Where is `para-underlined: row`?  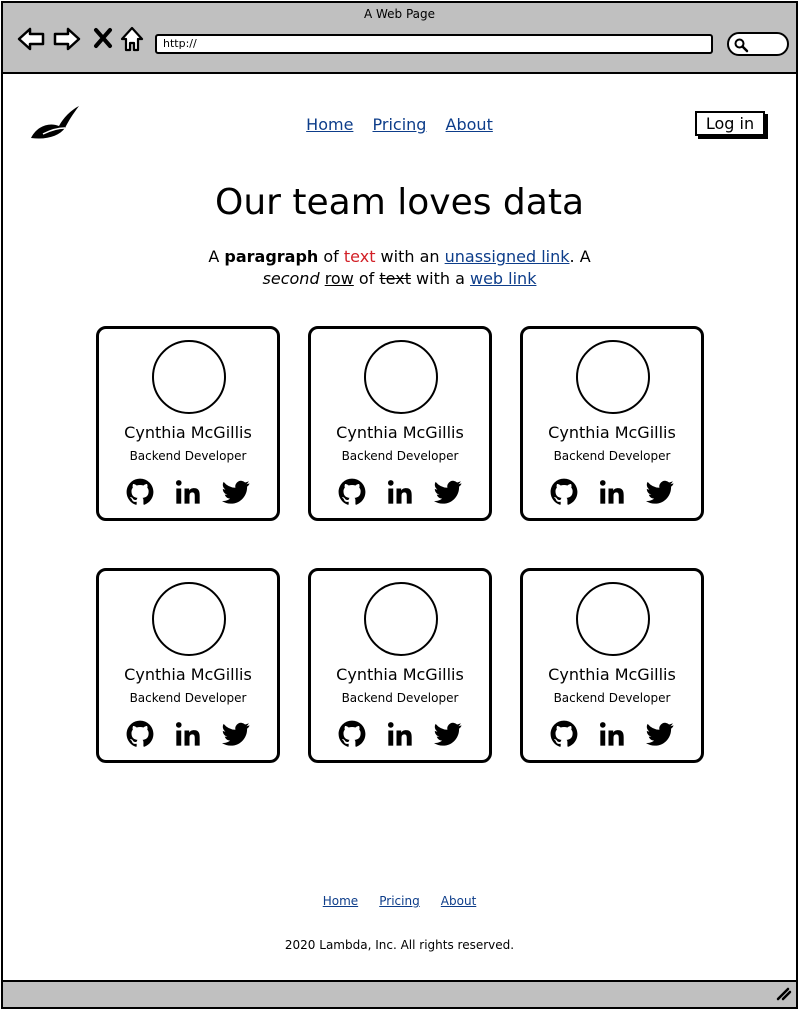
para-underlined: row is located at coordinates (339, 278).